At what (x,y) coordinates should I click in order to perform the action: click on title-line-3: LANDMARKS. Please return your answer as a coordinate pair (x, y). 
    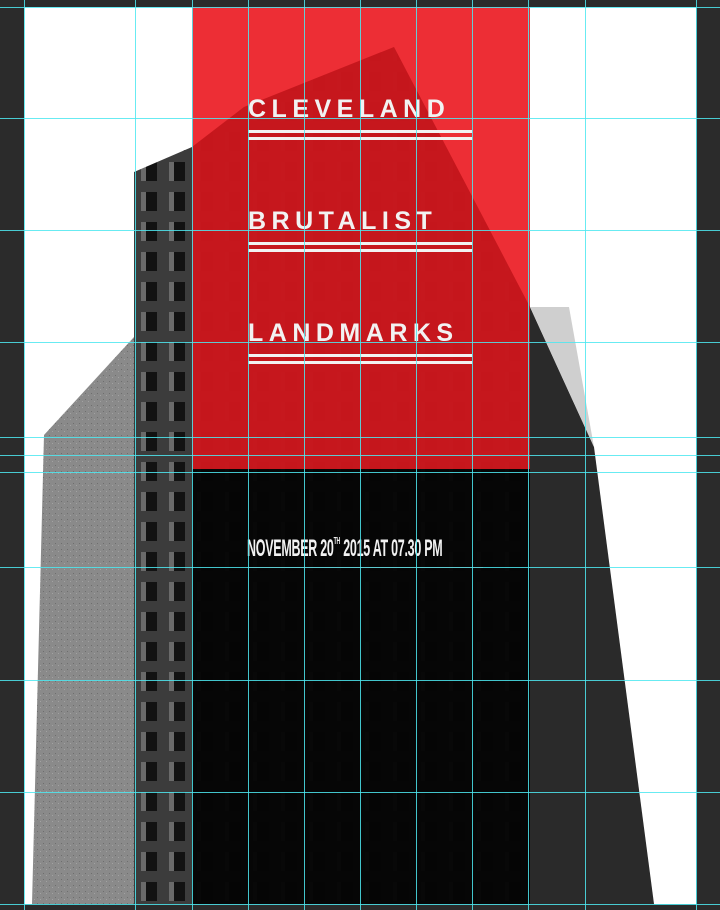
    Looking at the image, I should click on (360, 341).